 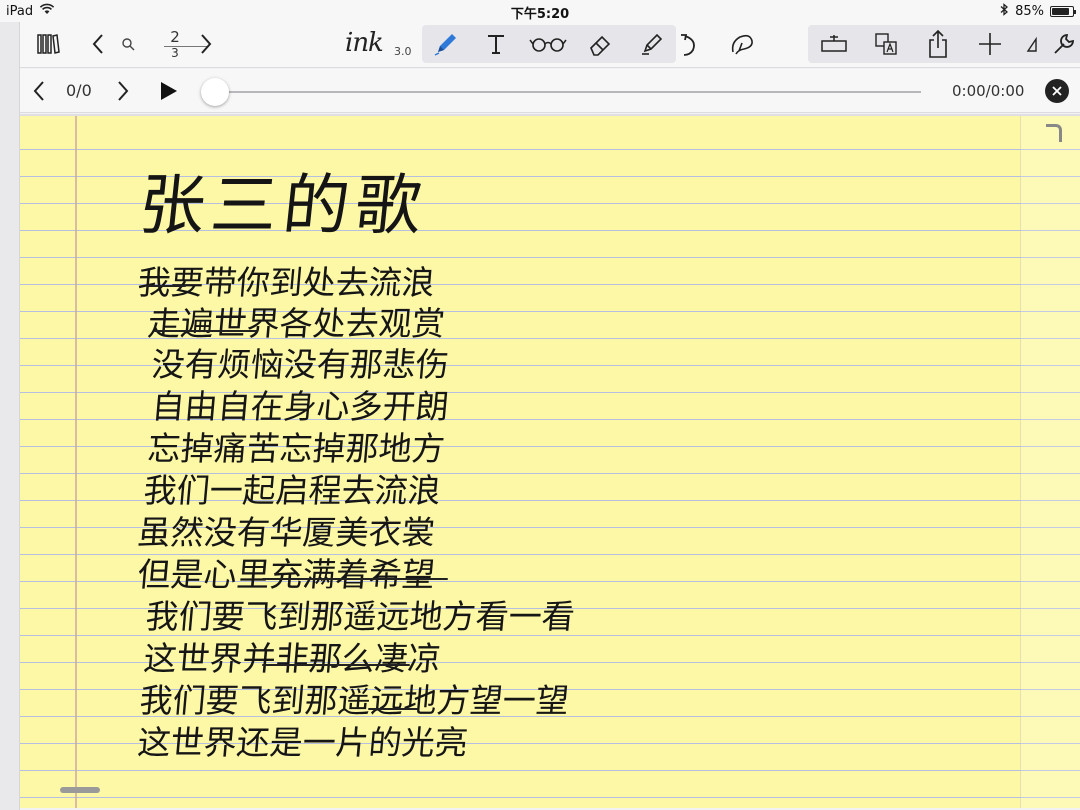 I want to click on app-version: 3.0, so click(x=403, y=51).